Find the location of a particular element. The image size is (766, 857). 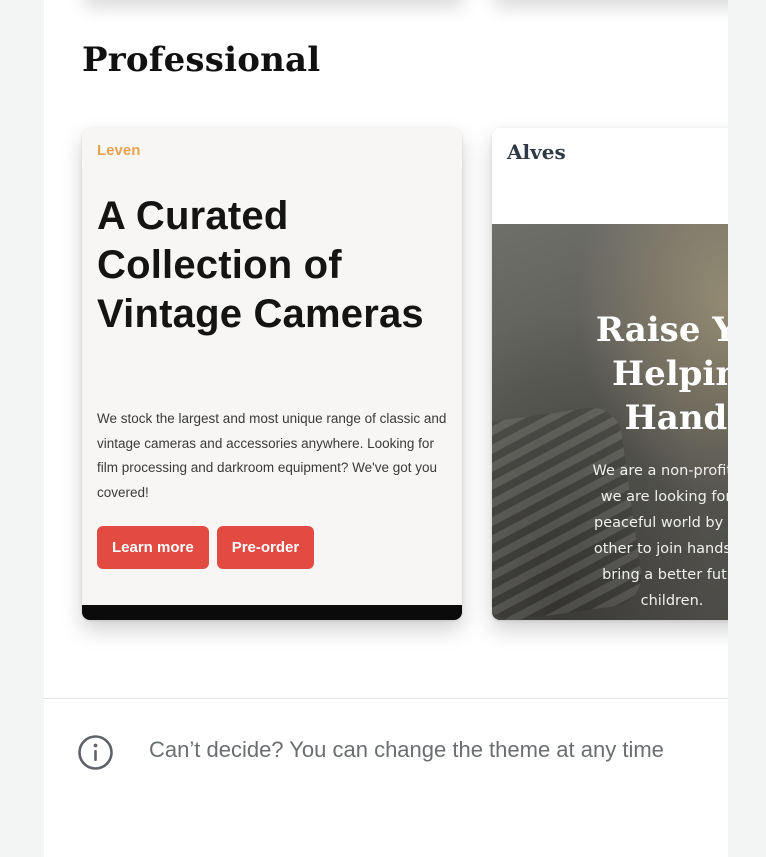

info-icon is located at coordinates (95, 752).